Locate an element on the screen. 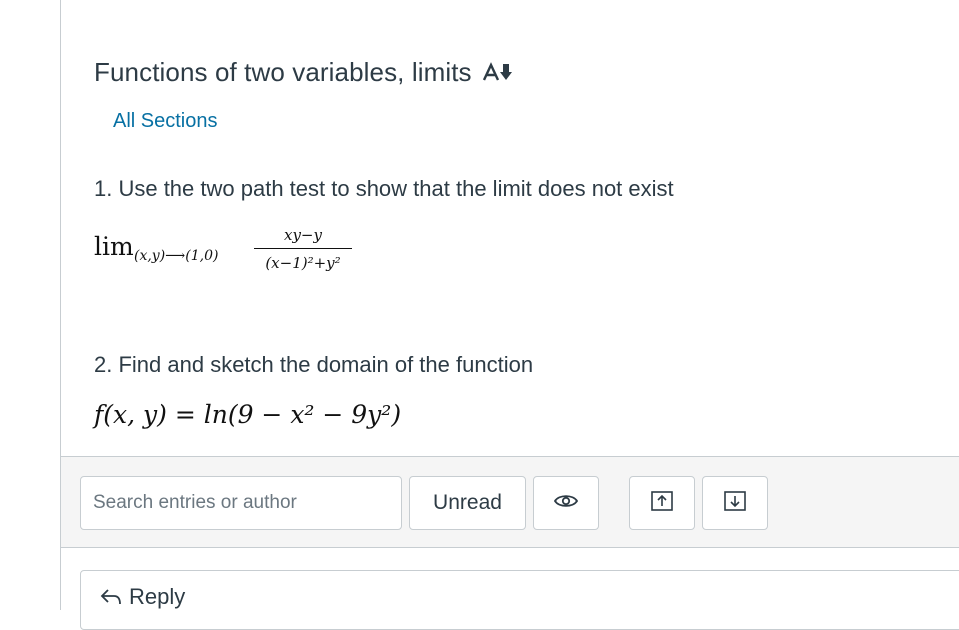  sections-link: All Sections is located at coordinates (165, 121).